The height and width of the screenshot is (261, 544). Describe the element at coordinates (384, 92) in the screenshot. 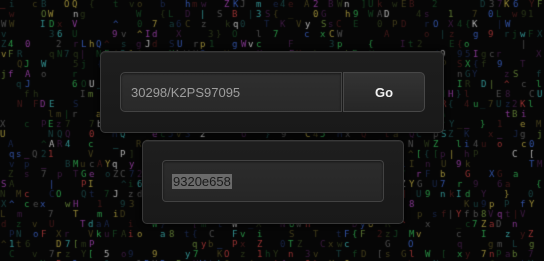

I see `go-button: Go` at that location.